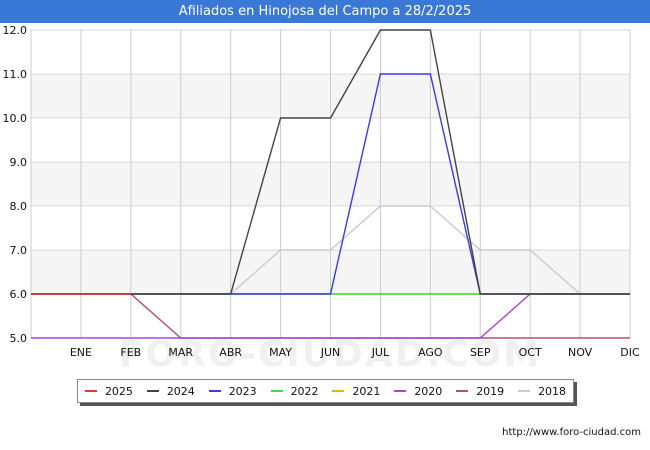 This screenshot has height=450, width=650. Describe the element at coordinates (580, 352) in the screenshot. I see `x-tick-label: NOV` at that location.